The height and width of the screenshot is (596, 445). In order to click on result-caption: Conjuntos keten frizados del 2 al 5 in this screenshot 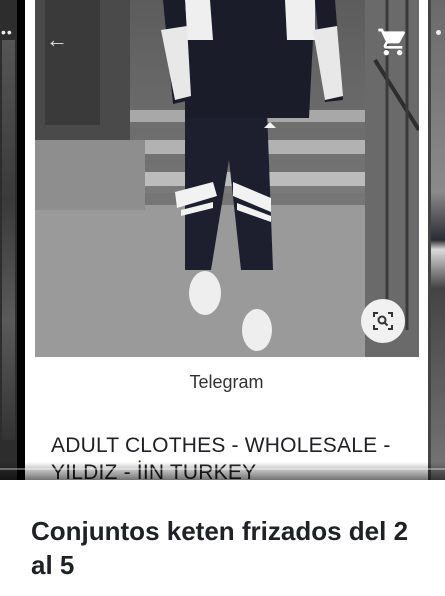, I will do `click(220, 548)`.